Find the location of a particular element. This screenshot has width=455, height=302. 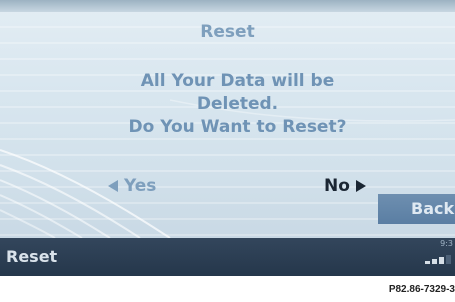

message-line: Do You Want to Reset? is located at coordinates (237, 127).